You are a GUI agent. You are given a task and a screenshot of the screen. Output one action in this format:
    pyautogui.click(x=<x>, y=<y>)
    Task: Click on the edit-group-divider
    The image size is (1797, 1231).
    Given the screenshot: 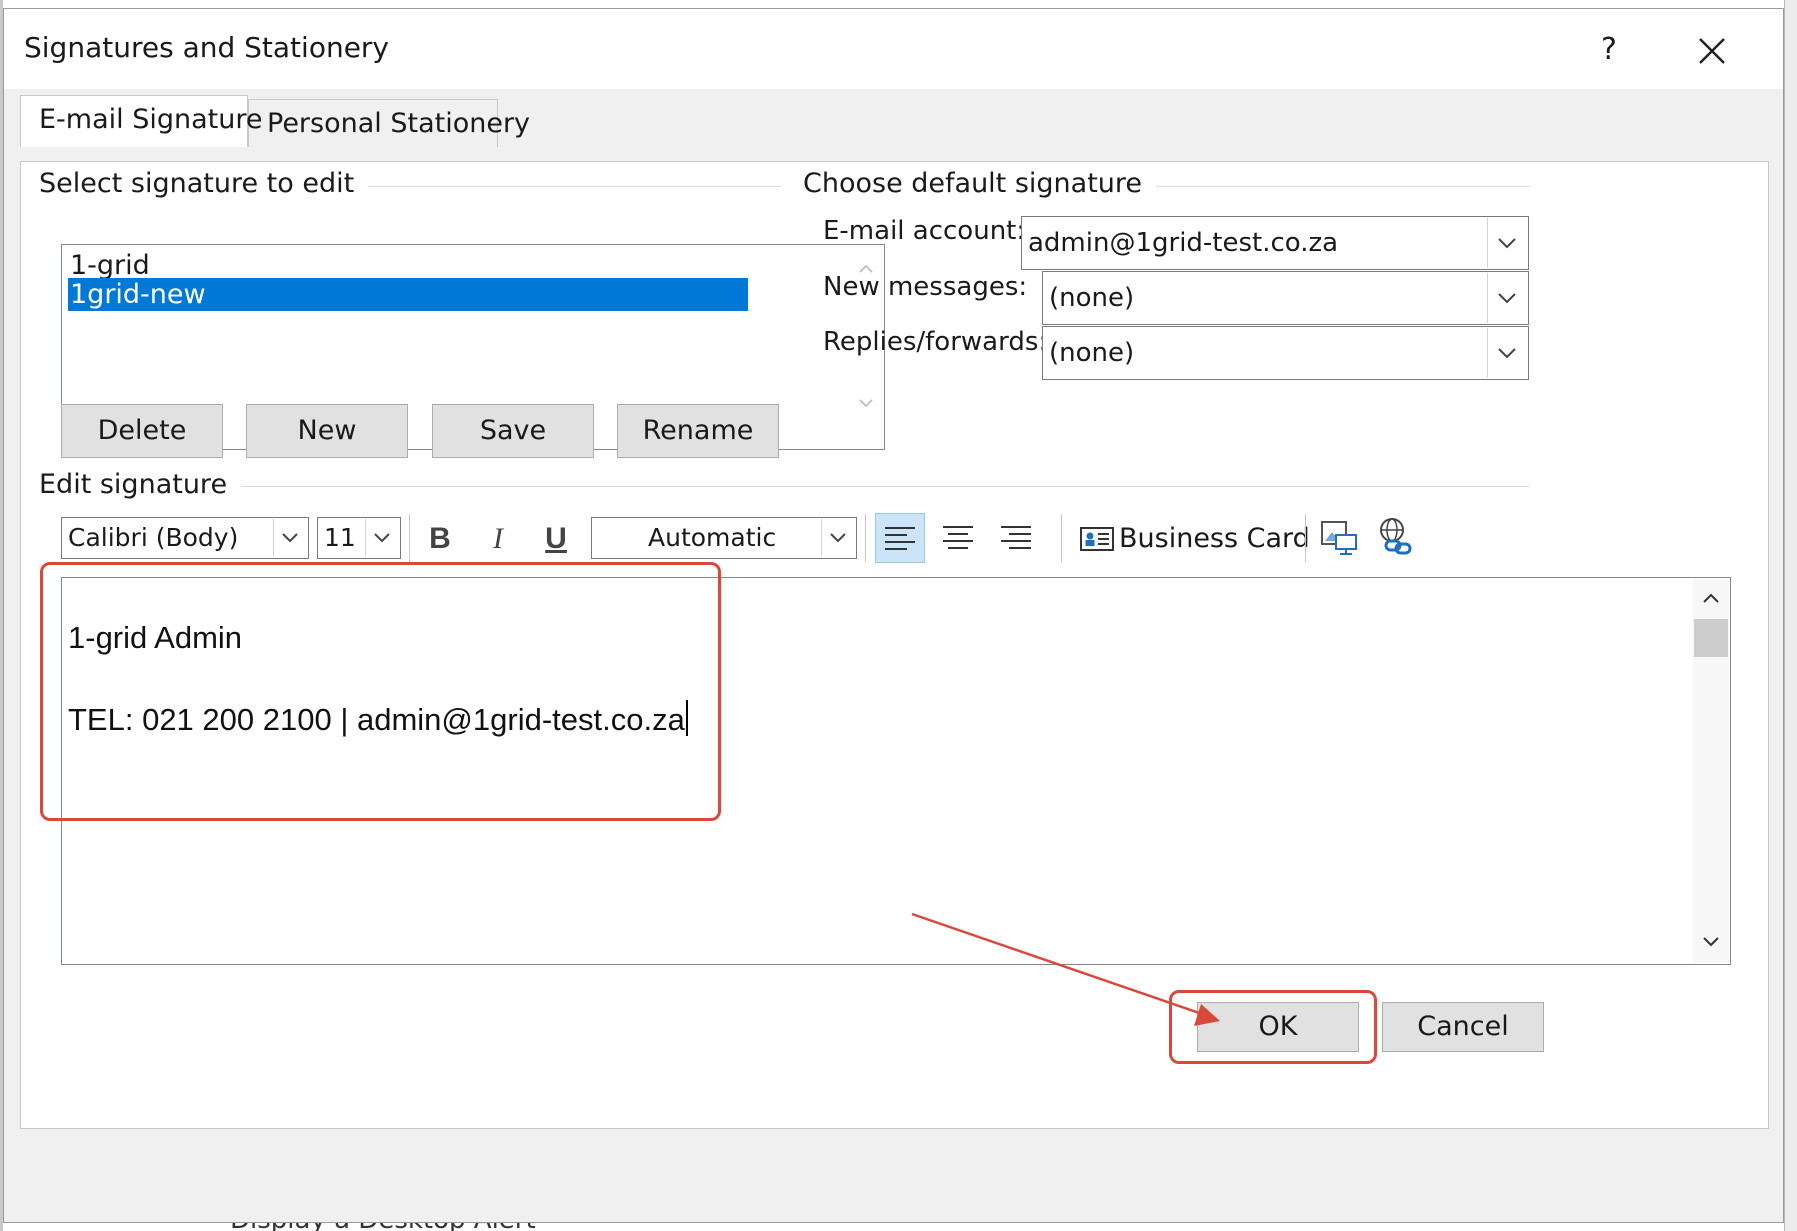 What is the action you would take?
    pyautogui.click(x=785, y=486)
    